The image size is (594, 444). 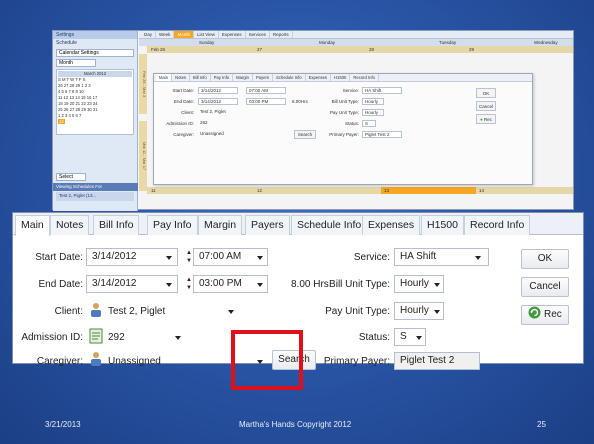 I want to click on slide-page-number: 25, so click(x=541, y=424).